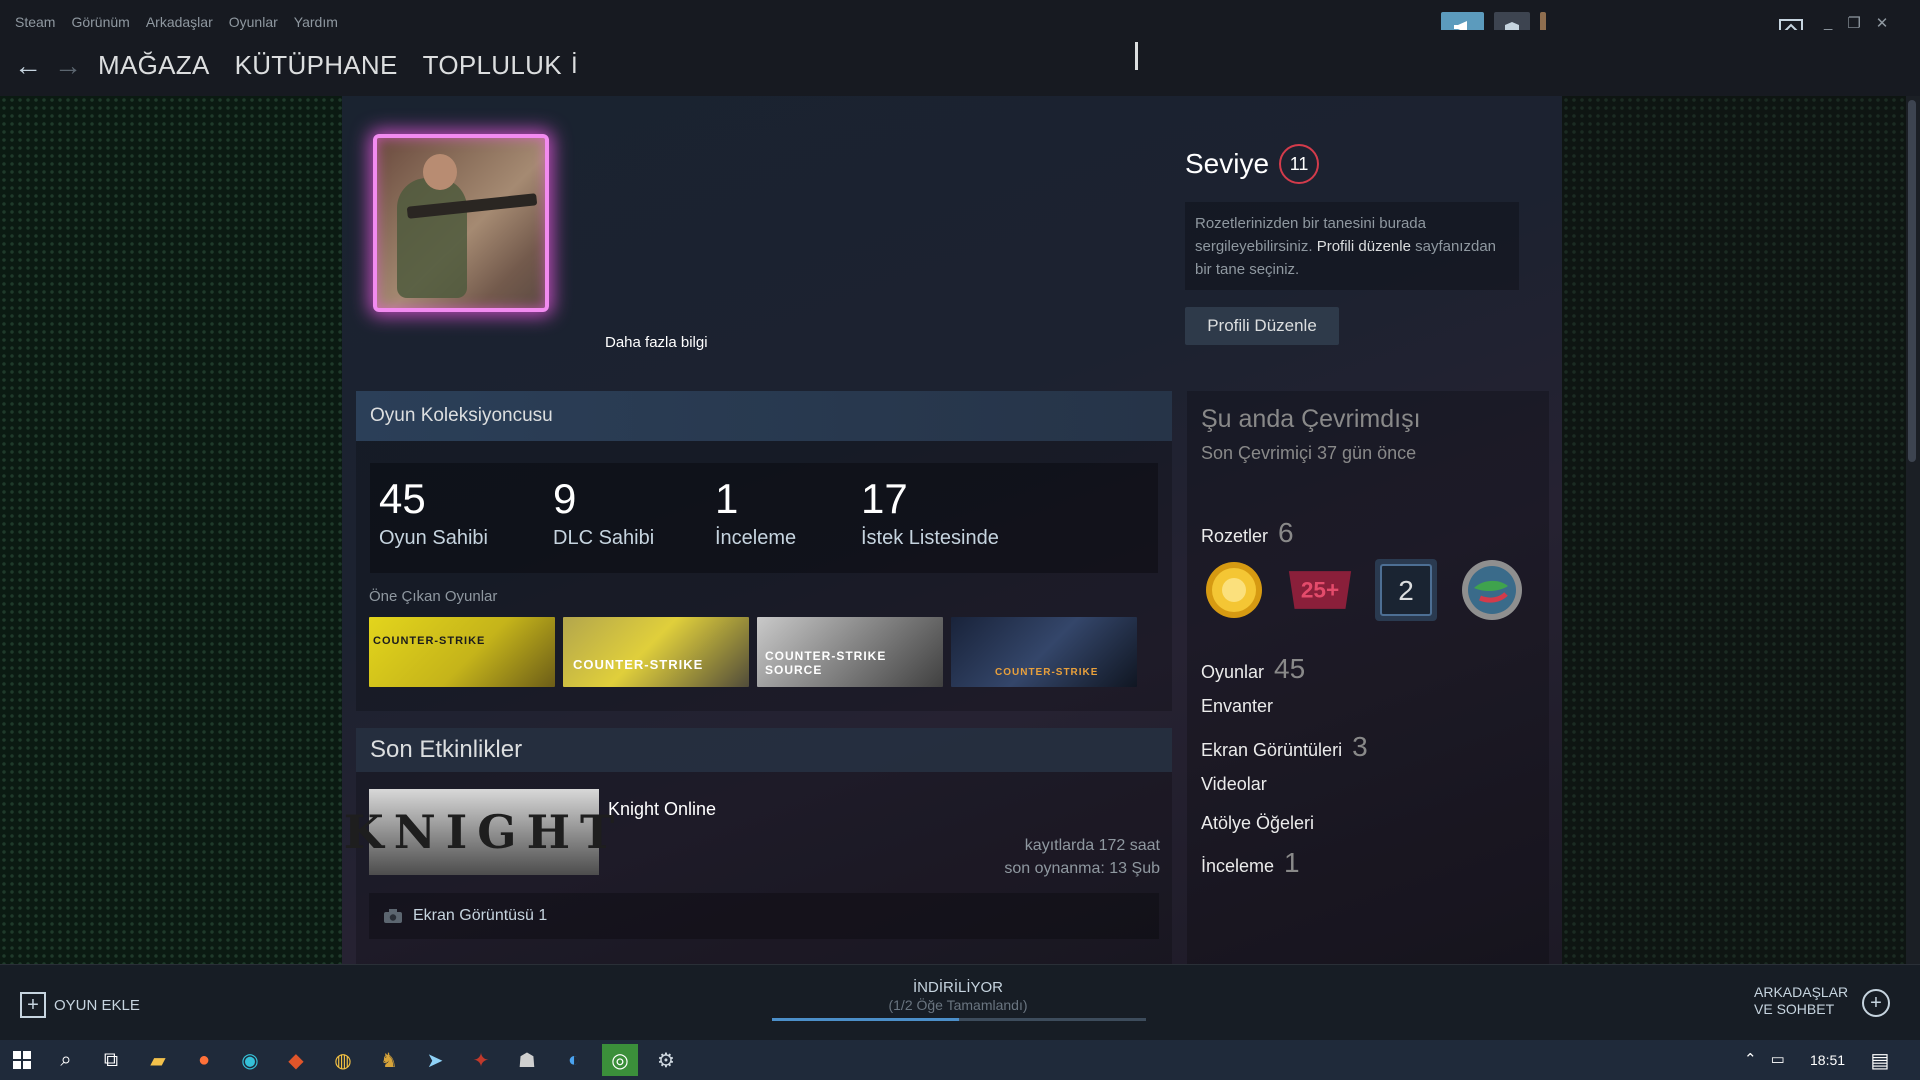 The image size is (1920, 1080). What do you see at coordinates (1299, 164) in the screenshot?
I see `level-badge: 11` at bounding box center [1299, 164].